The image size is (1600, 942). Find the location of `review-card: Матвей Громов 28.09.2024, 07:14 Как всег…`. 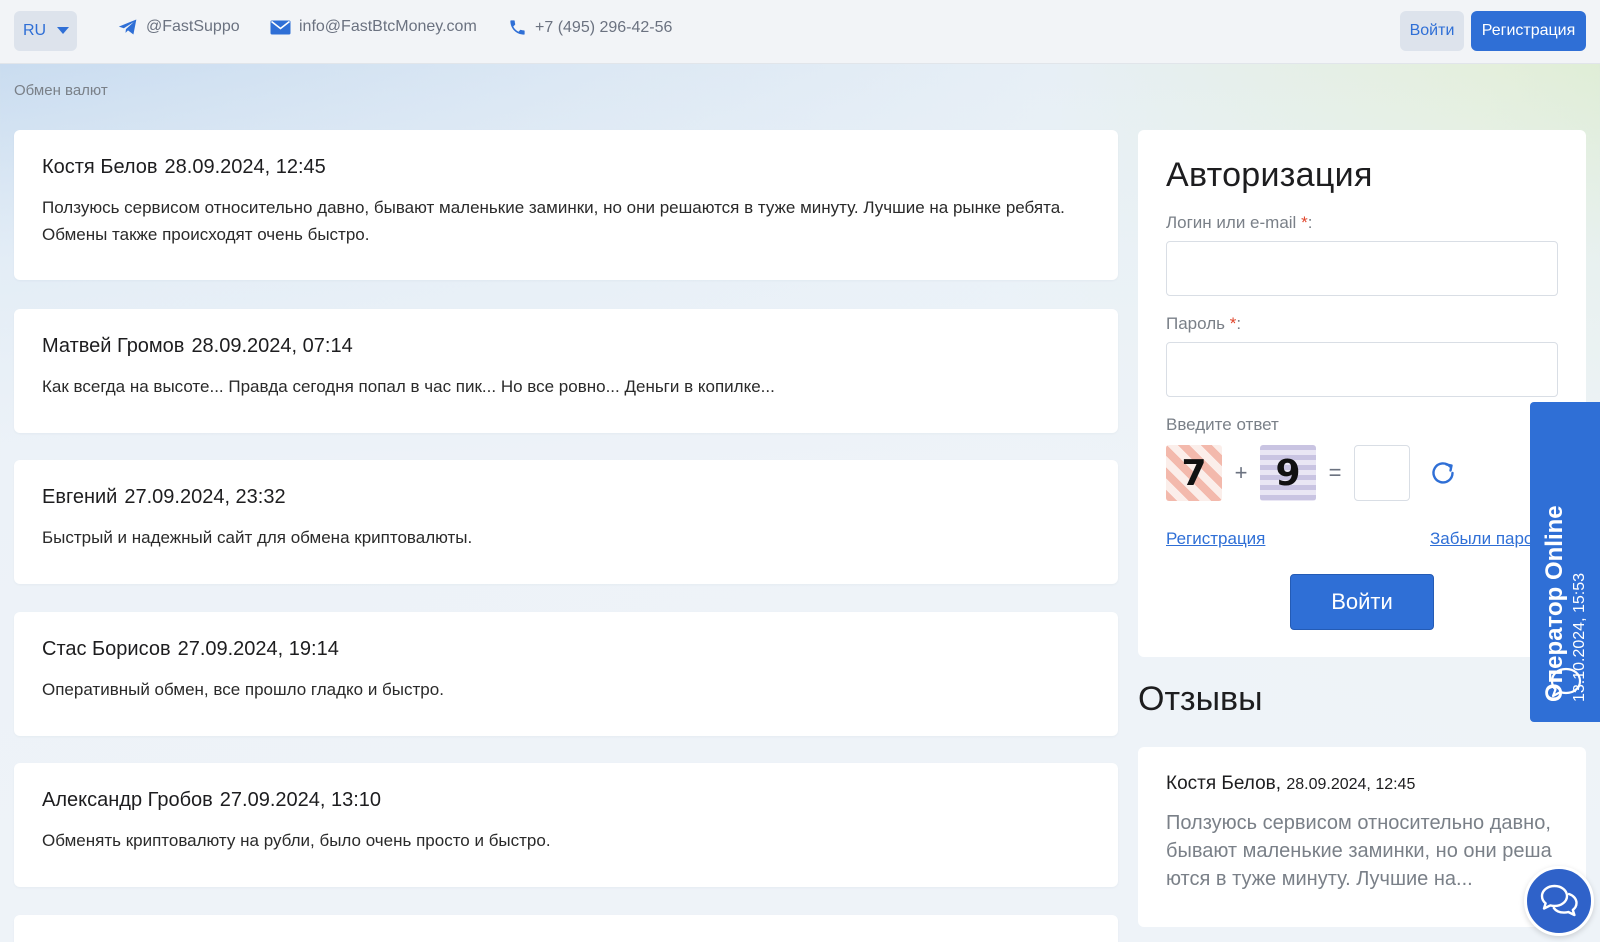

review-card: Матвей Громов 28.09.2024, 07:14 Как всег… is located at coordinates (566, 371).